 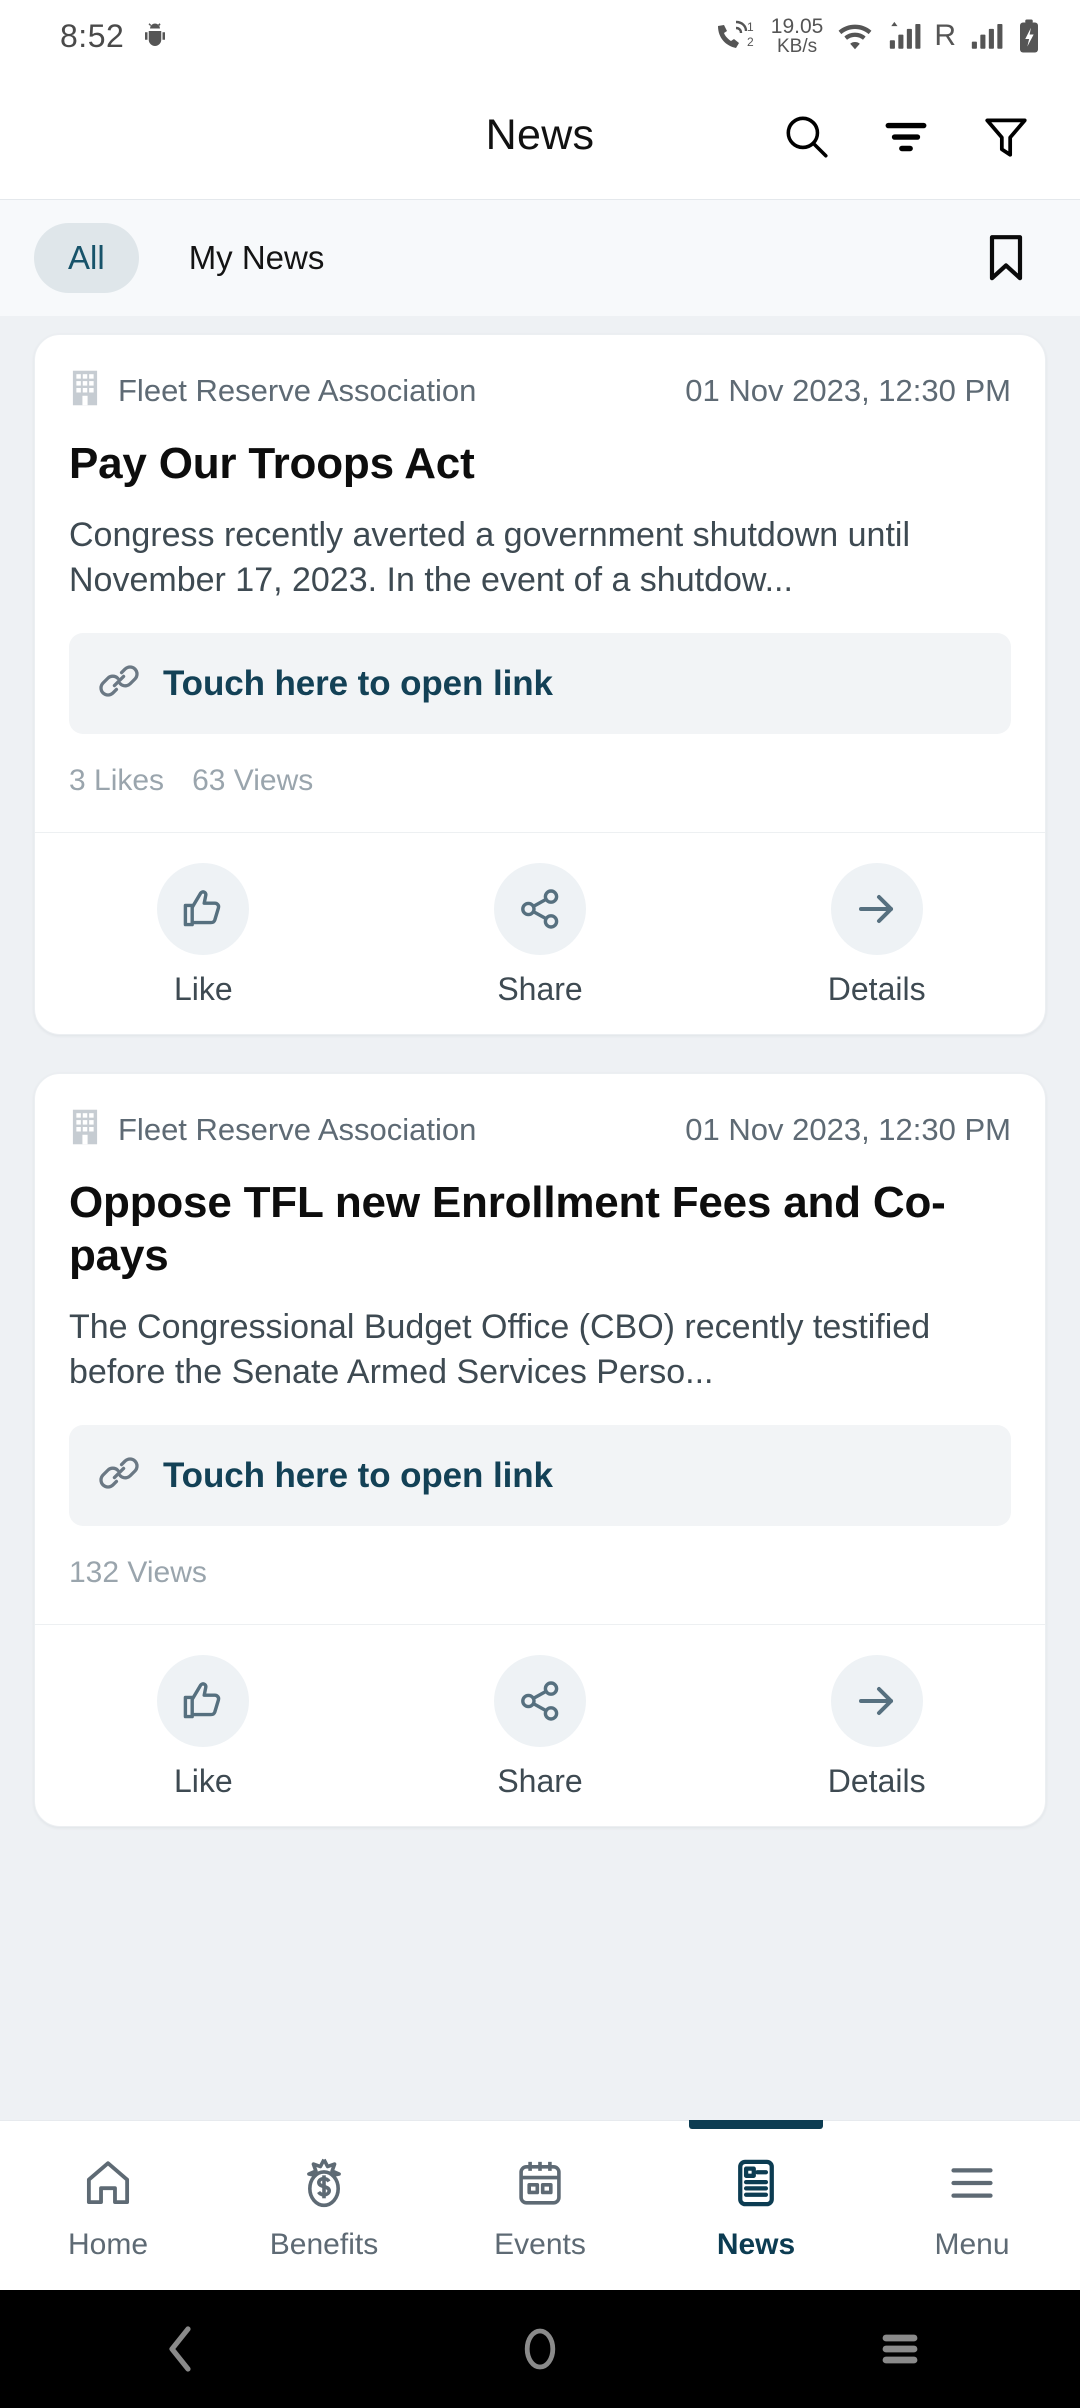 What do you see at coordinates (756, 2185) in the screenshot?
I see `news-article-icon` at bounding box center [756, 2185].